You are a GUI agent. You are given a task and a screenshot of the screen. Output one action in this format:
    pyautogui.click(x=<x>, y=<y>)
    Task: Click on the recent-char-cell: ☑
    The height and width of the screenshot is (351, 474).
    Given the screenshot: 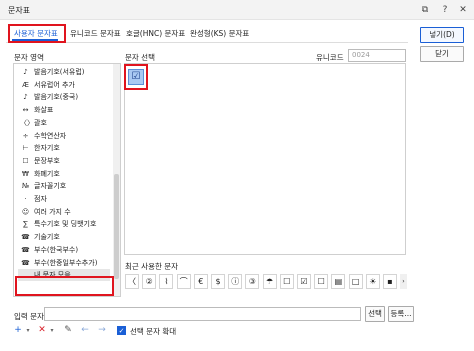 What is the action you would take?
    pyautogui.click(x=304, y=281)
    